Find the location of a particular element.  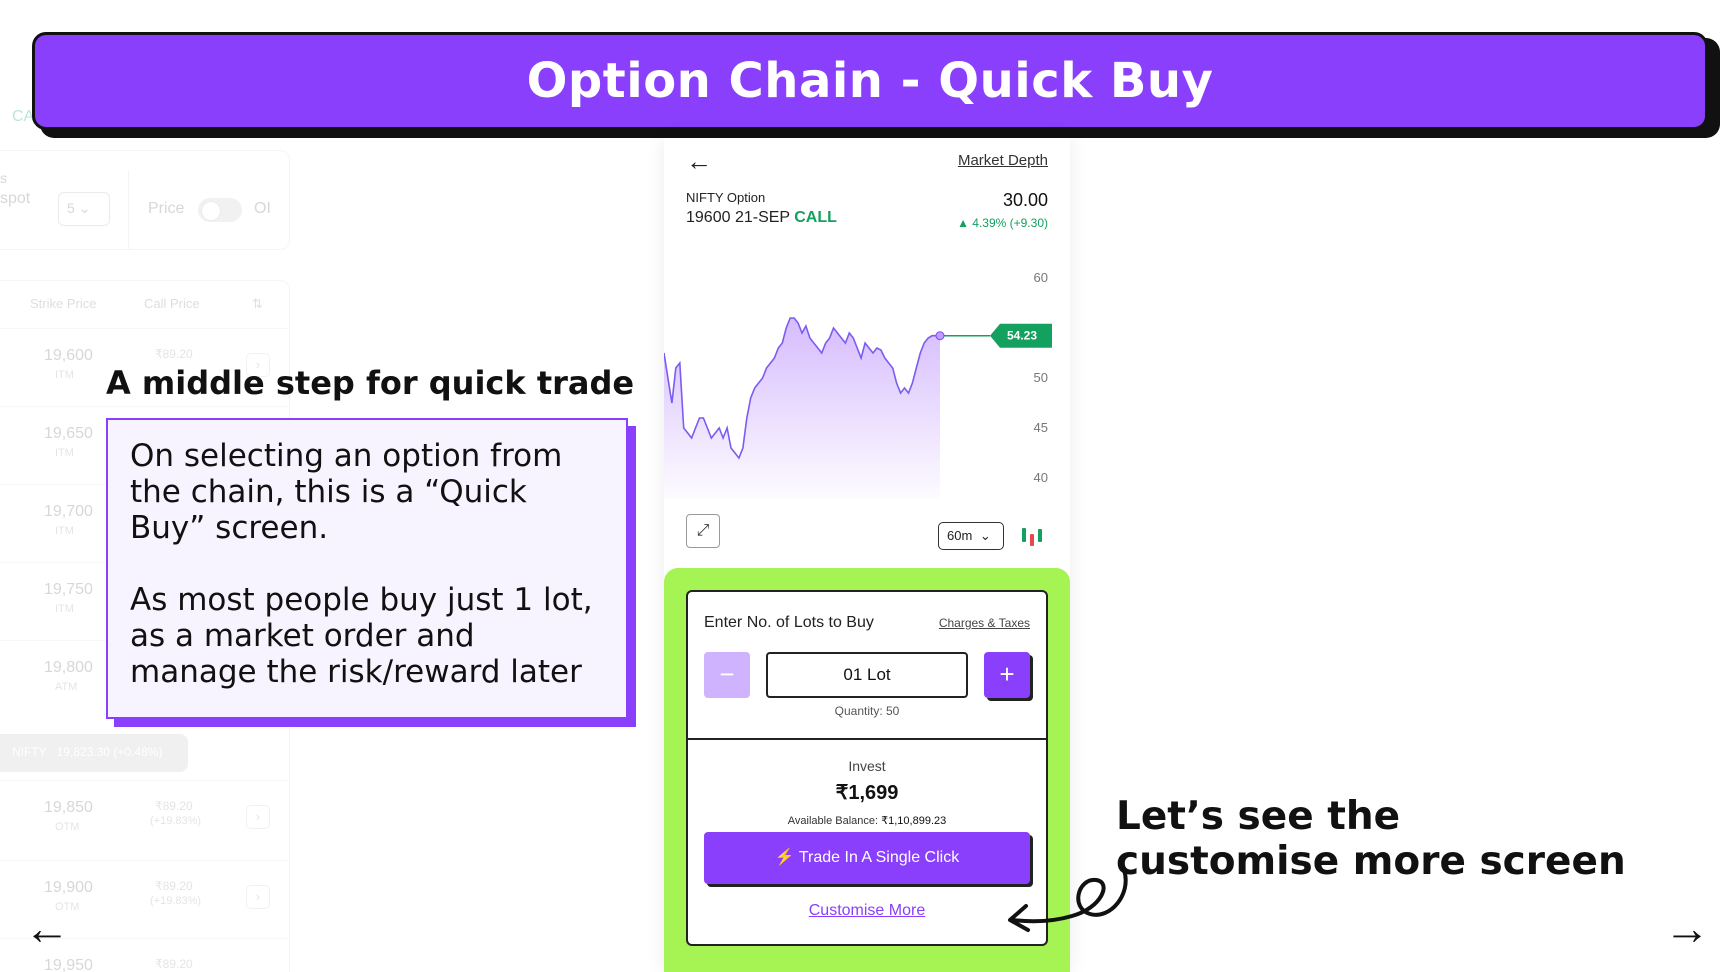

row-strike: 19,700 is located at coordinates (68, 511).